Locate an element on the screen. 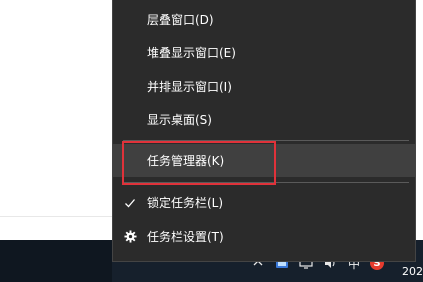 The image size is (423, 282). menu-item-taskbar-settings: 任务栏设置(T) is located at coordinates (264, 236).